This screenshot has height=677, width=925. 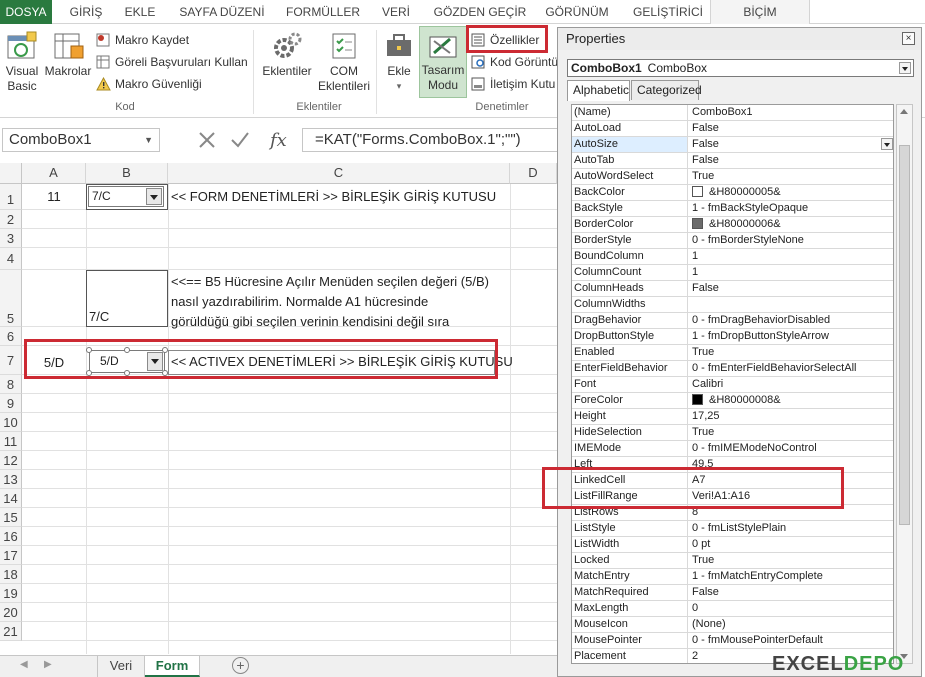 What do you see at coordinates (48, 664) in the screenshot?
I see `scroll-right-icon: ▶` at bounding box center [48, 664].